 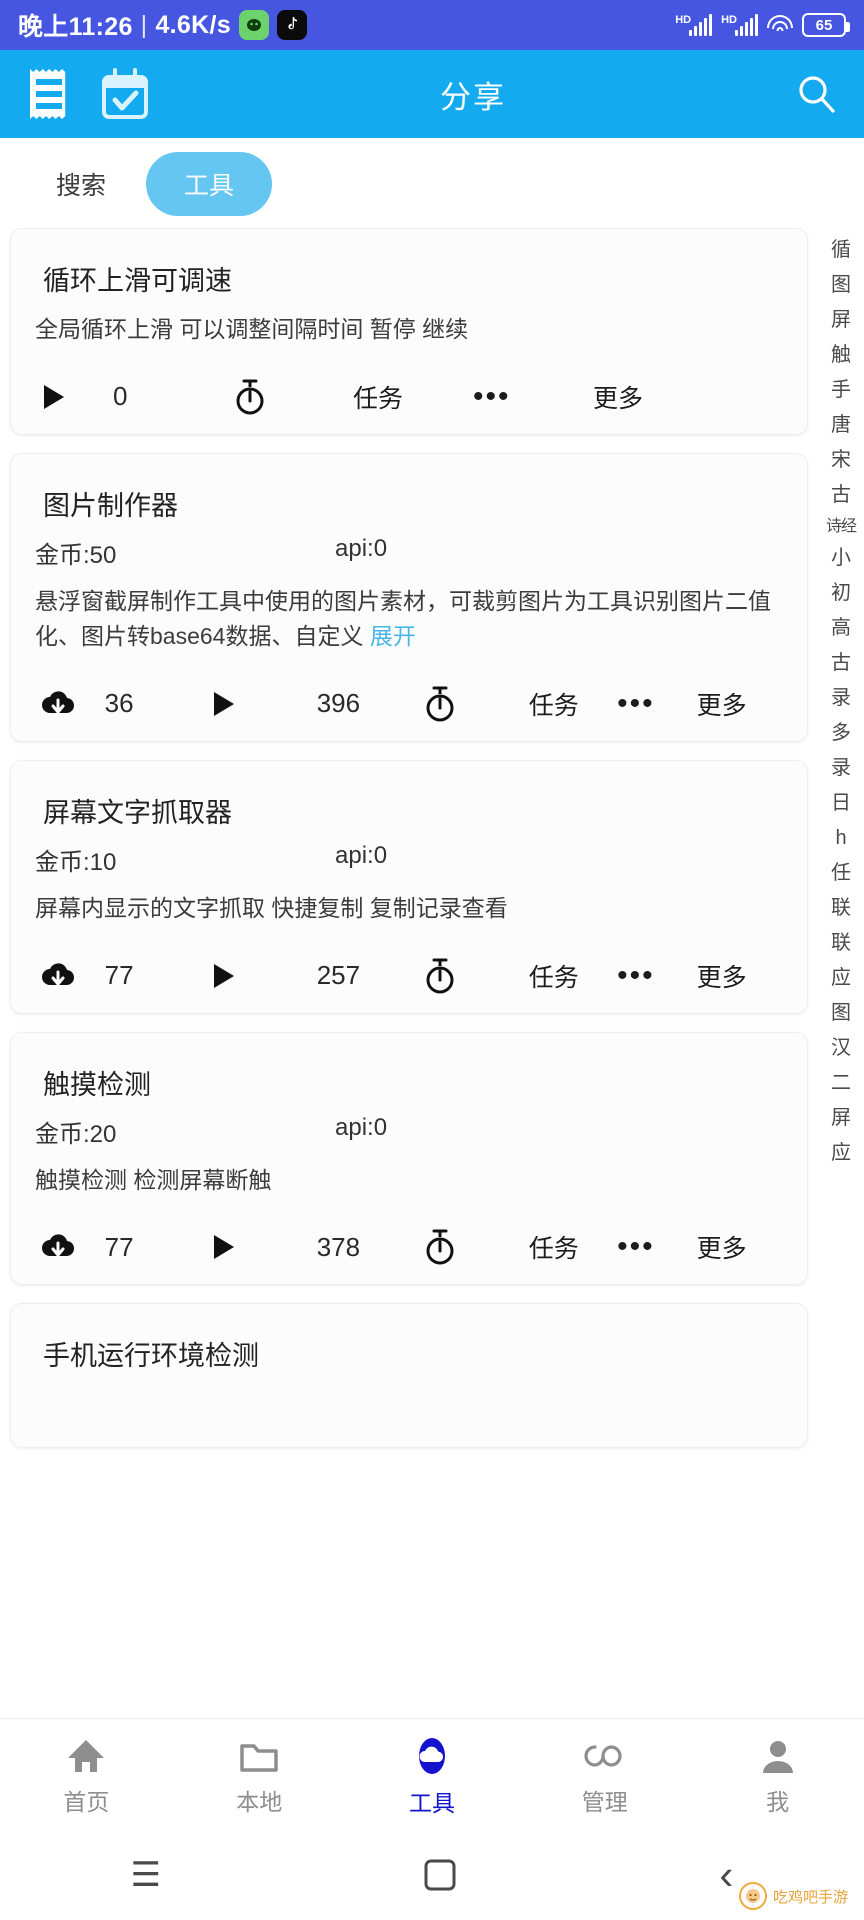 What do you see at coordinates (151, 1356) in the screenshot?
I see `card-title: 手机运行环境检测` at bounding box center [151, 1356].